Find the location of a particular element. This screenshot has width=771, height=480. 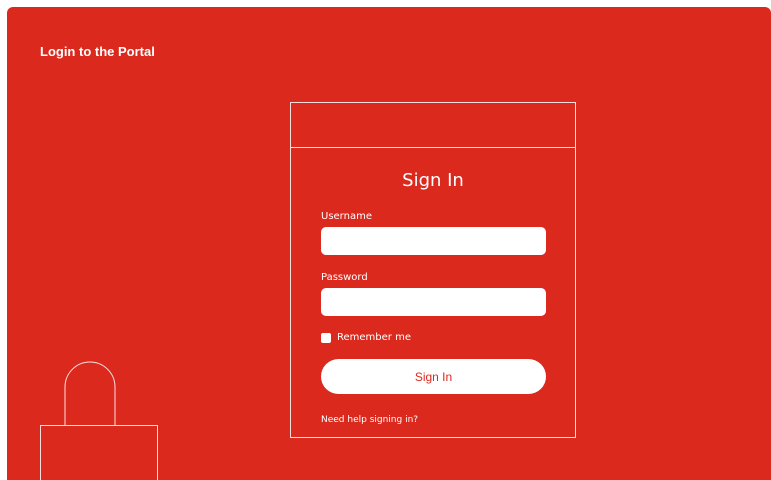

remember-me-label: Remember me is located at coordinates (374, 337).